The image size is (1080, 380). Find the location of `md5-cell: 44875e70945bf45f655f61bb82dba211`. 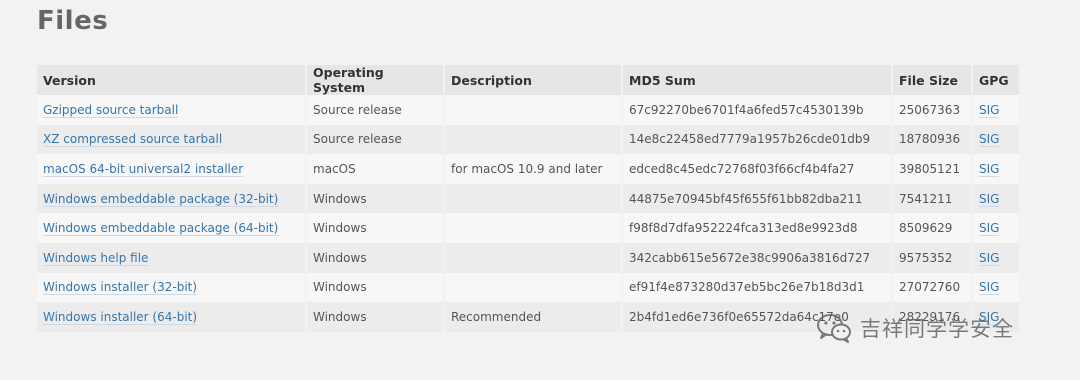

md5-cell: 44875e70945bf45f655f61bb82dba211 is located at coordinates (758, 198).